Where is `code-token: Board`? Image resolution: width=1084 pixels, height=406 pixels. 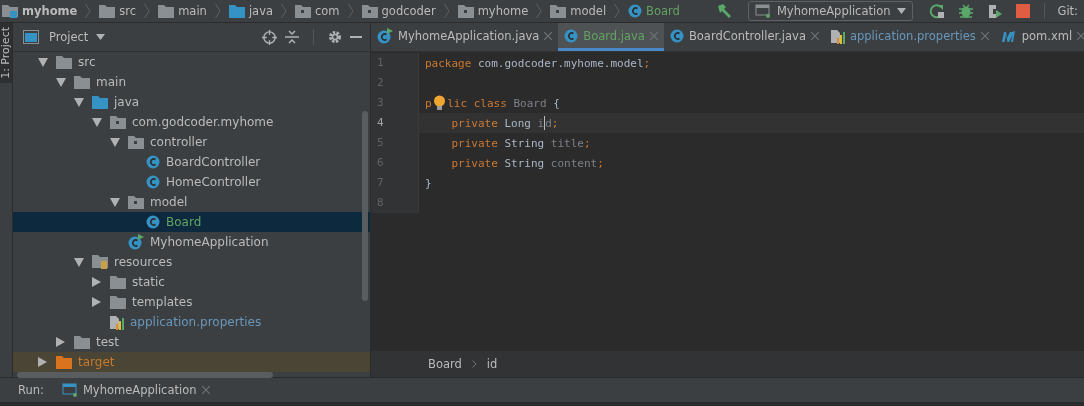
code-token: Board is located at coordinates (530, 103).